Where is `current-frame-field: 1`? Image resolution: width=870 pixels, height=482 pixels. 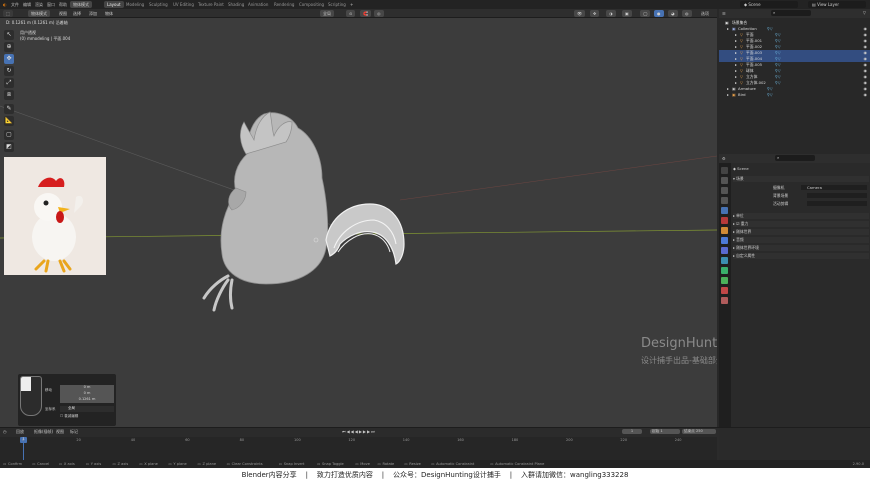 current-frame-field: 1 is located at coordinates (632, 431).